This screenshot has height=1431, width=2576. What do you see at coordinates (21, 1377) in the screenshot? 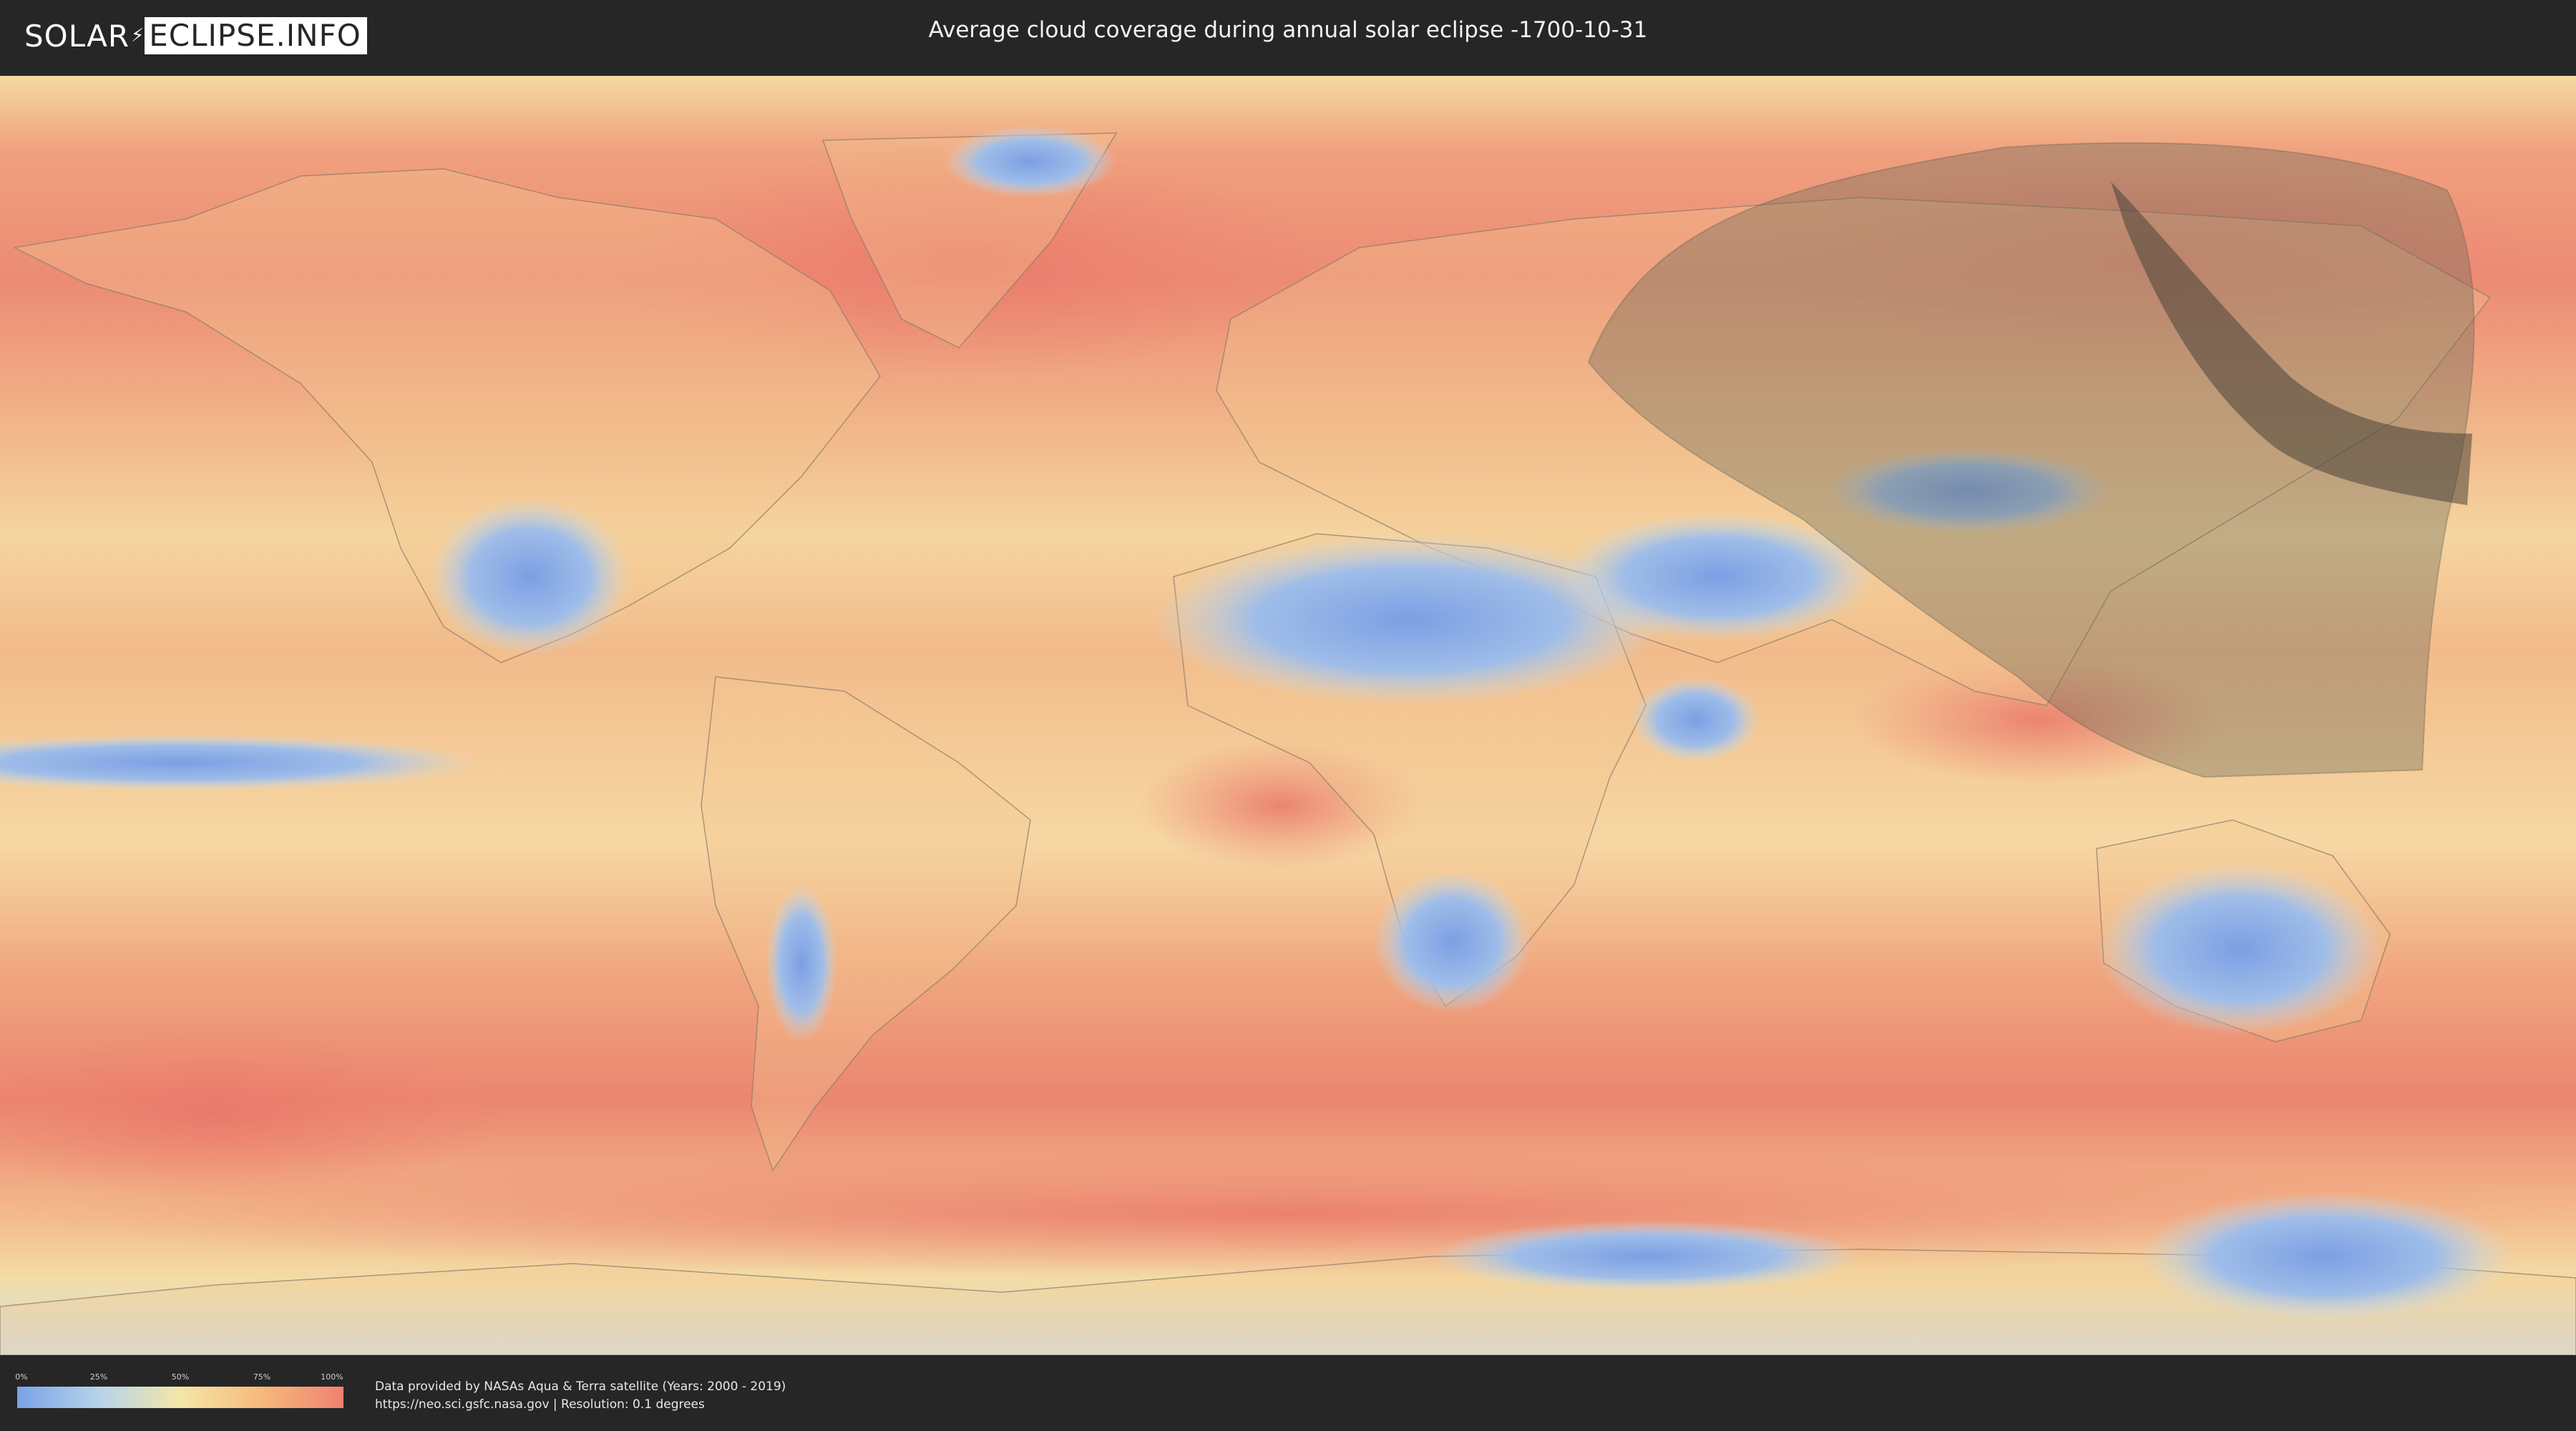
I see `legend-tick: 0%` at bounding box center [21, 1377].